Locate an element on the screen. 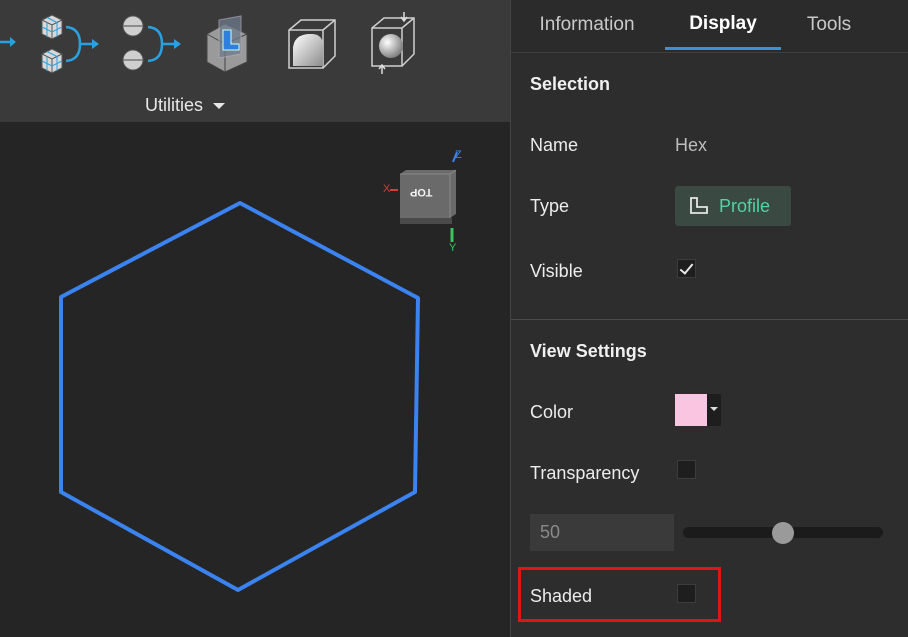 This screenshot has height=637, width=908. view-cube-icon is located at coordinates (424, 196).